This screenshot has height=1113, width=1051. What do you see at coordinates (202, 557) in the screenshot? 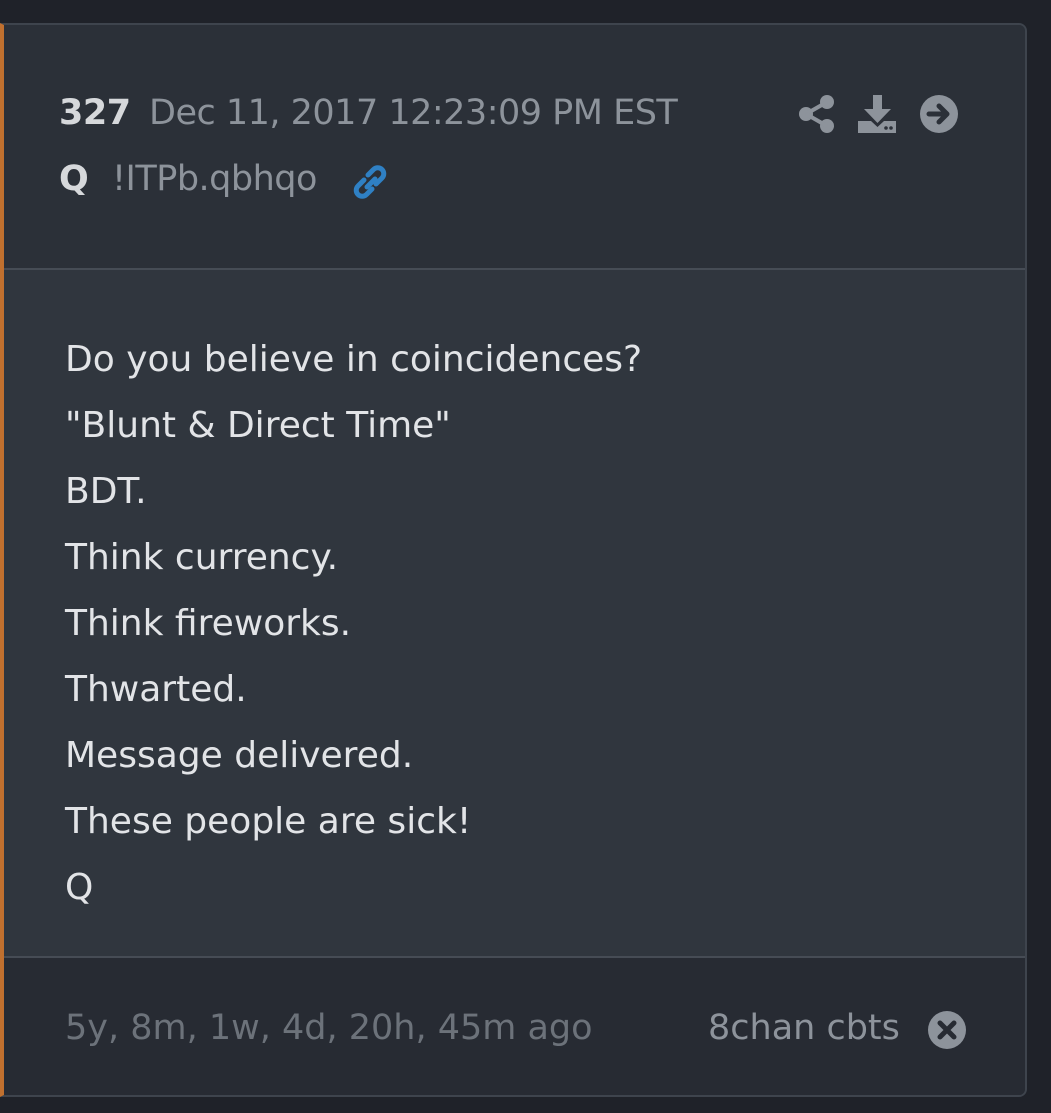
I see `post-line: Think currency.` at bounding box center [202, 557].